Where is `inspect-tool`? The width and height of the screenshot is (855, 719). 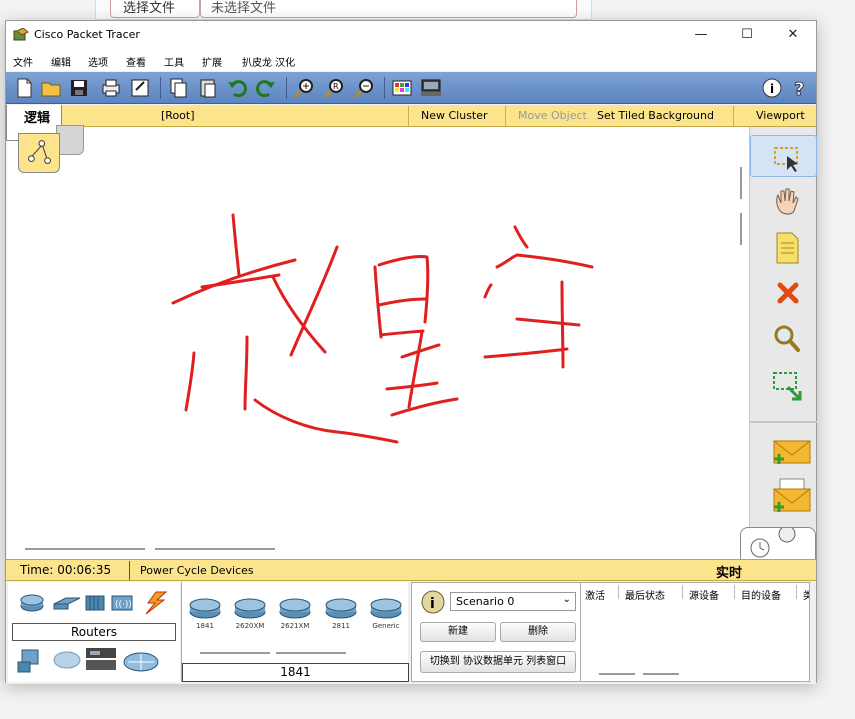 inspect-tool is located at coordinates (783, 340).